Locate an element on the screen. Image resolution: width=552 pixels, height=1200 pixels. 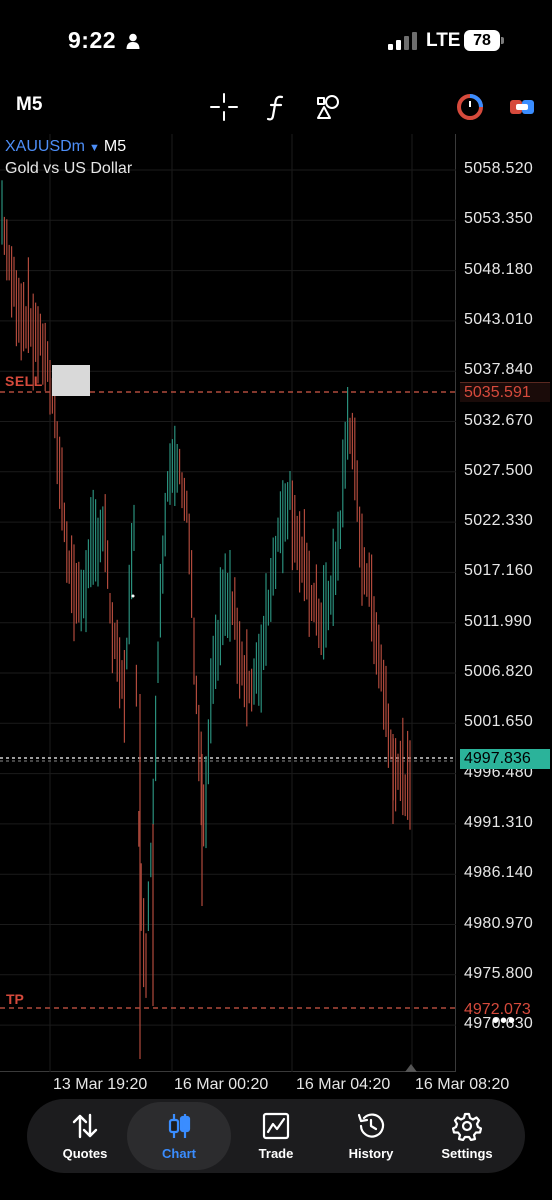
price-axis-label: 5017.160 is located at coordinates (499, 571).